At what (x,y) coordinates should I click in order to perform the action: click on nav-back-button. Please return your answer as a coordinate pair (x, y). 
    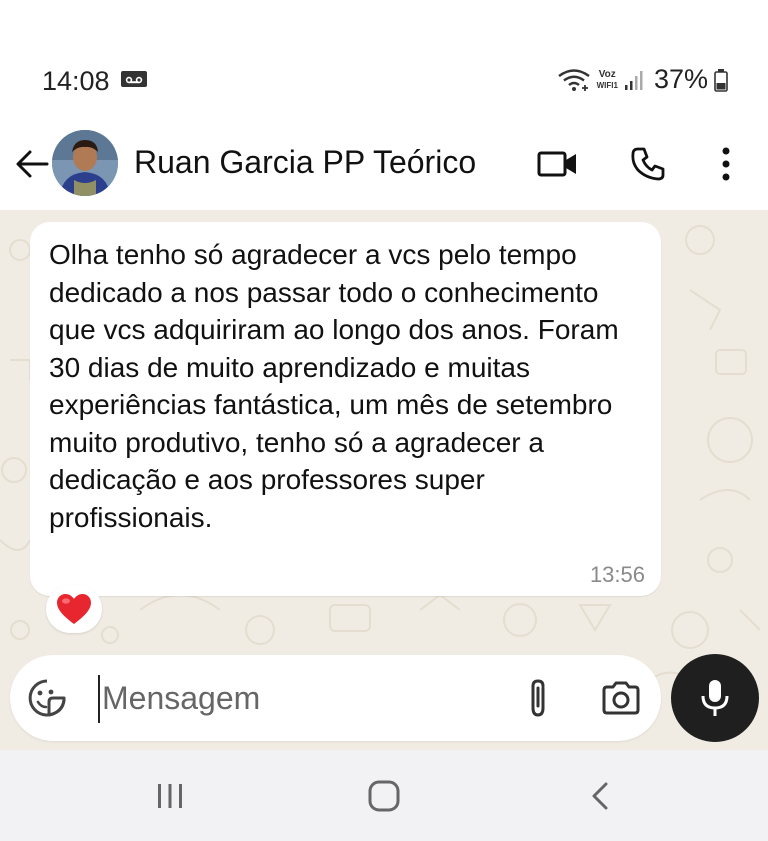
    Looking at the image, I should click on (600, 796).